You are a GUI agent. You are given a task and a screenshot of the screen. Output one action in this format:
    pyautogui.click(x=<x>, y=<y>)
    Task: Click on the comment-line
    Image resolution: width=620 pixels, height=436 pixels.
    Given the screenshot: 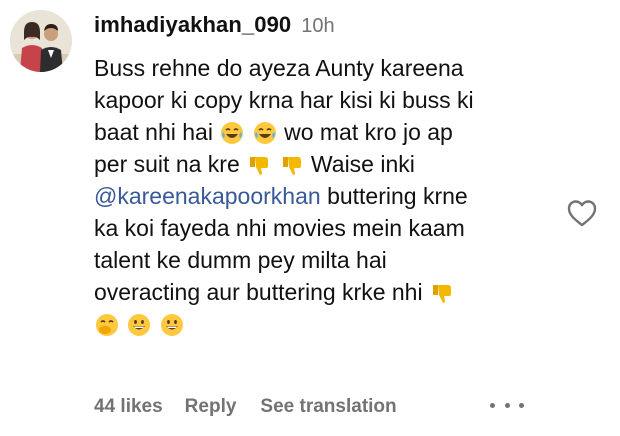 What is the action you would take?
    pyautogui.click(x=329, y=324)
    